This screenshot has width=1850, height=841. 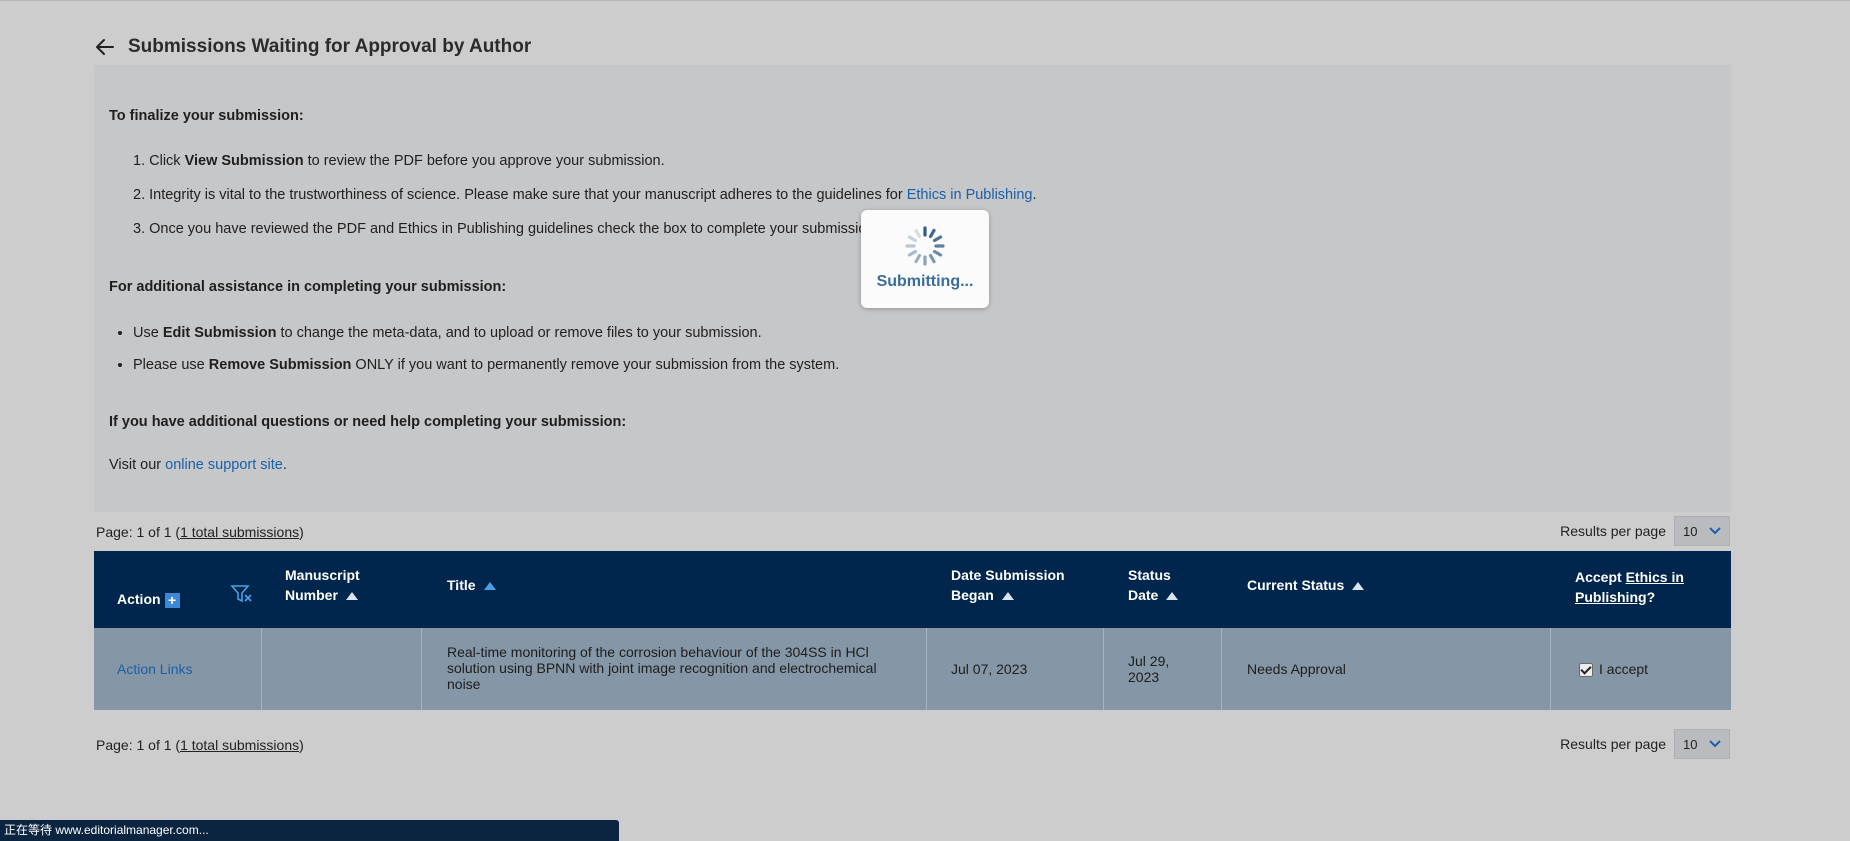 What do you see at coordinates (1149, 669) in the screenshot?
I see `cell-status-date: Jul 29, 2023` at bounding box center [1149, 669].